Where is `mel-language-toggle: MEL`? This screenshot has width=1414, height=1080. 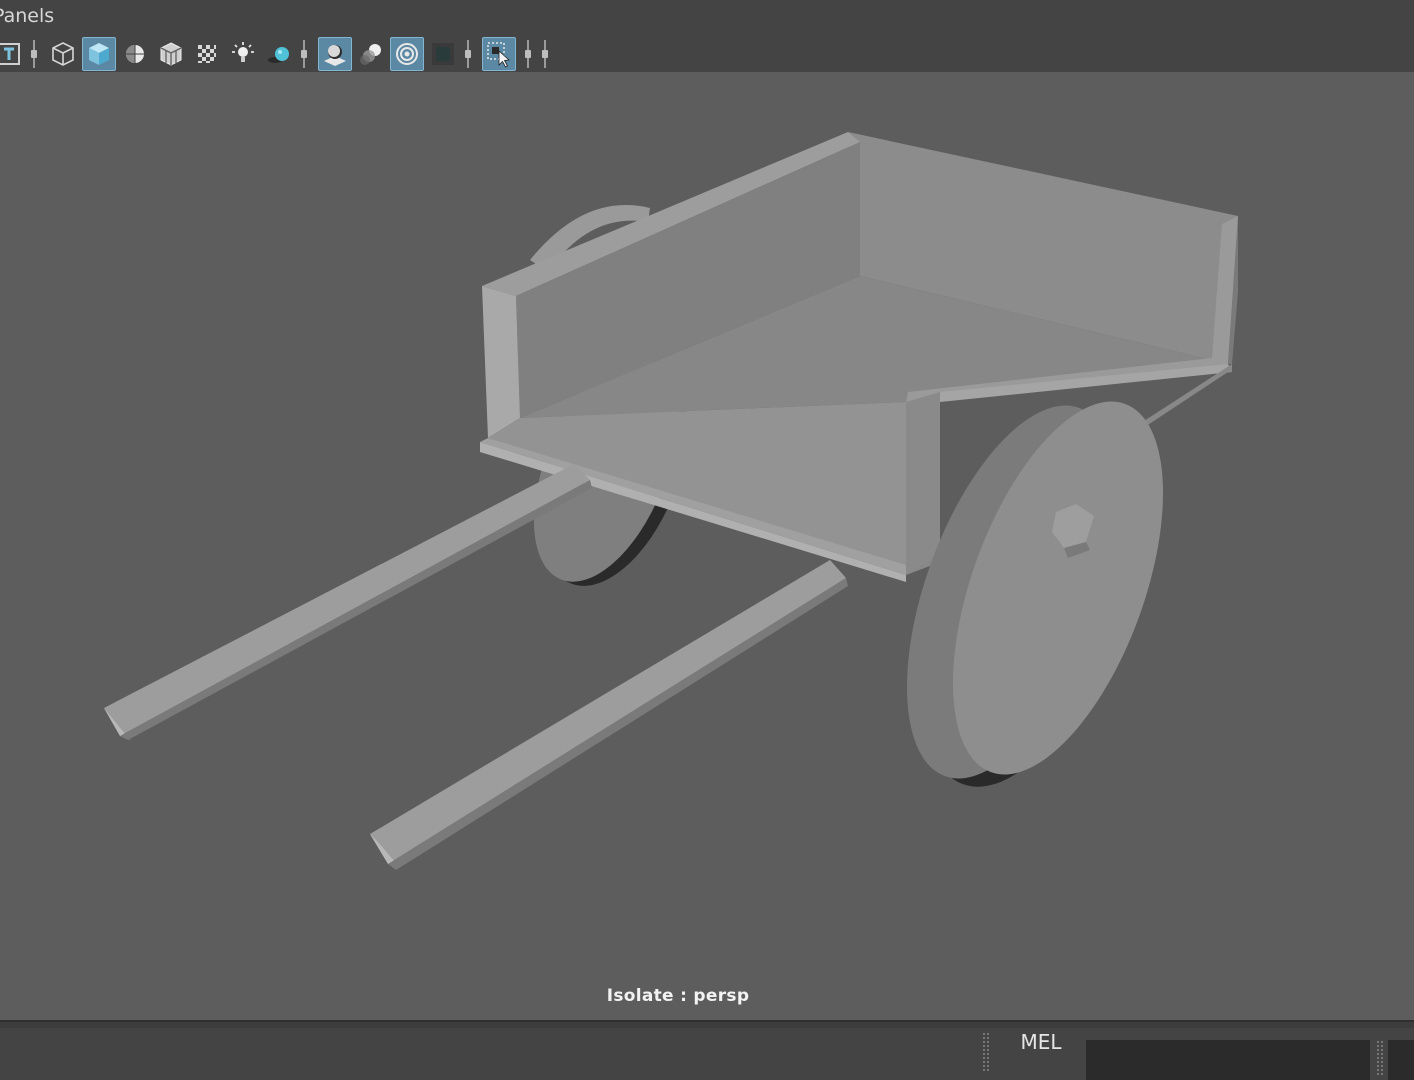
mel-language-toggle: MEL is located at coordinates (1041, 1042).